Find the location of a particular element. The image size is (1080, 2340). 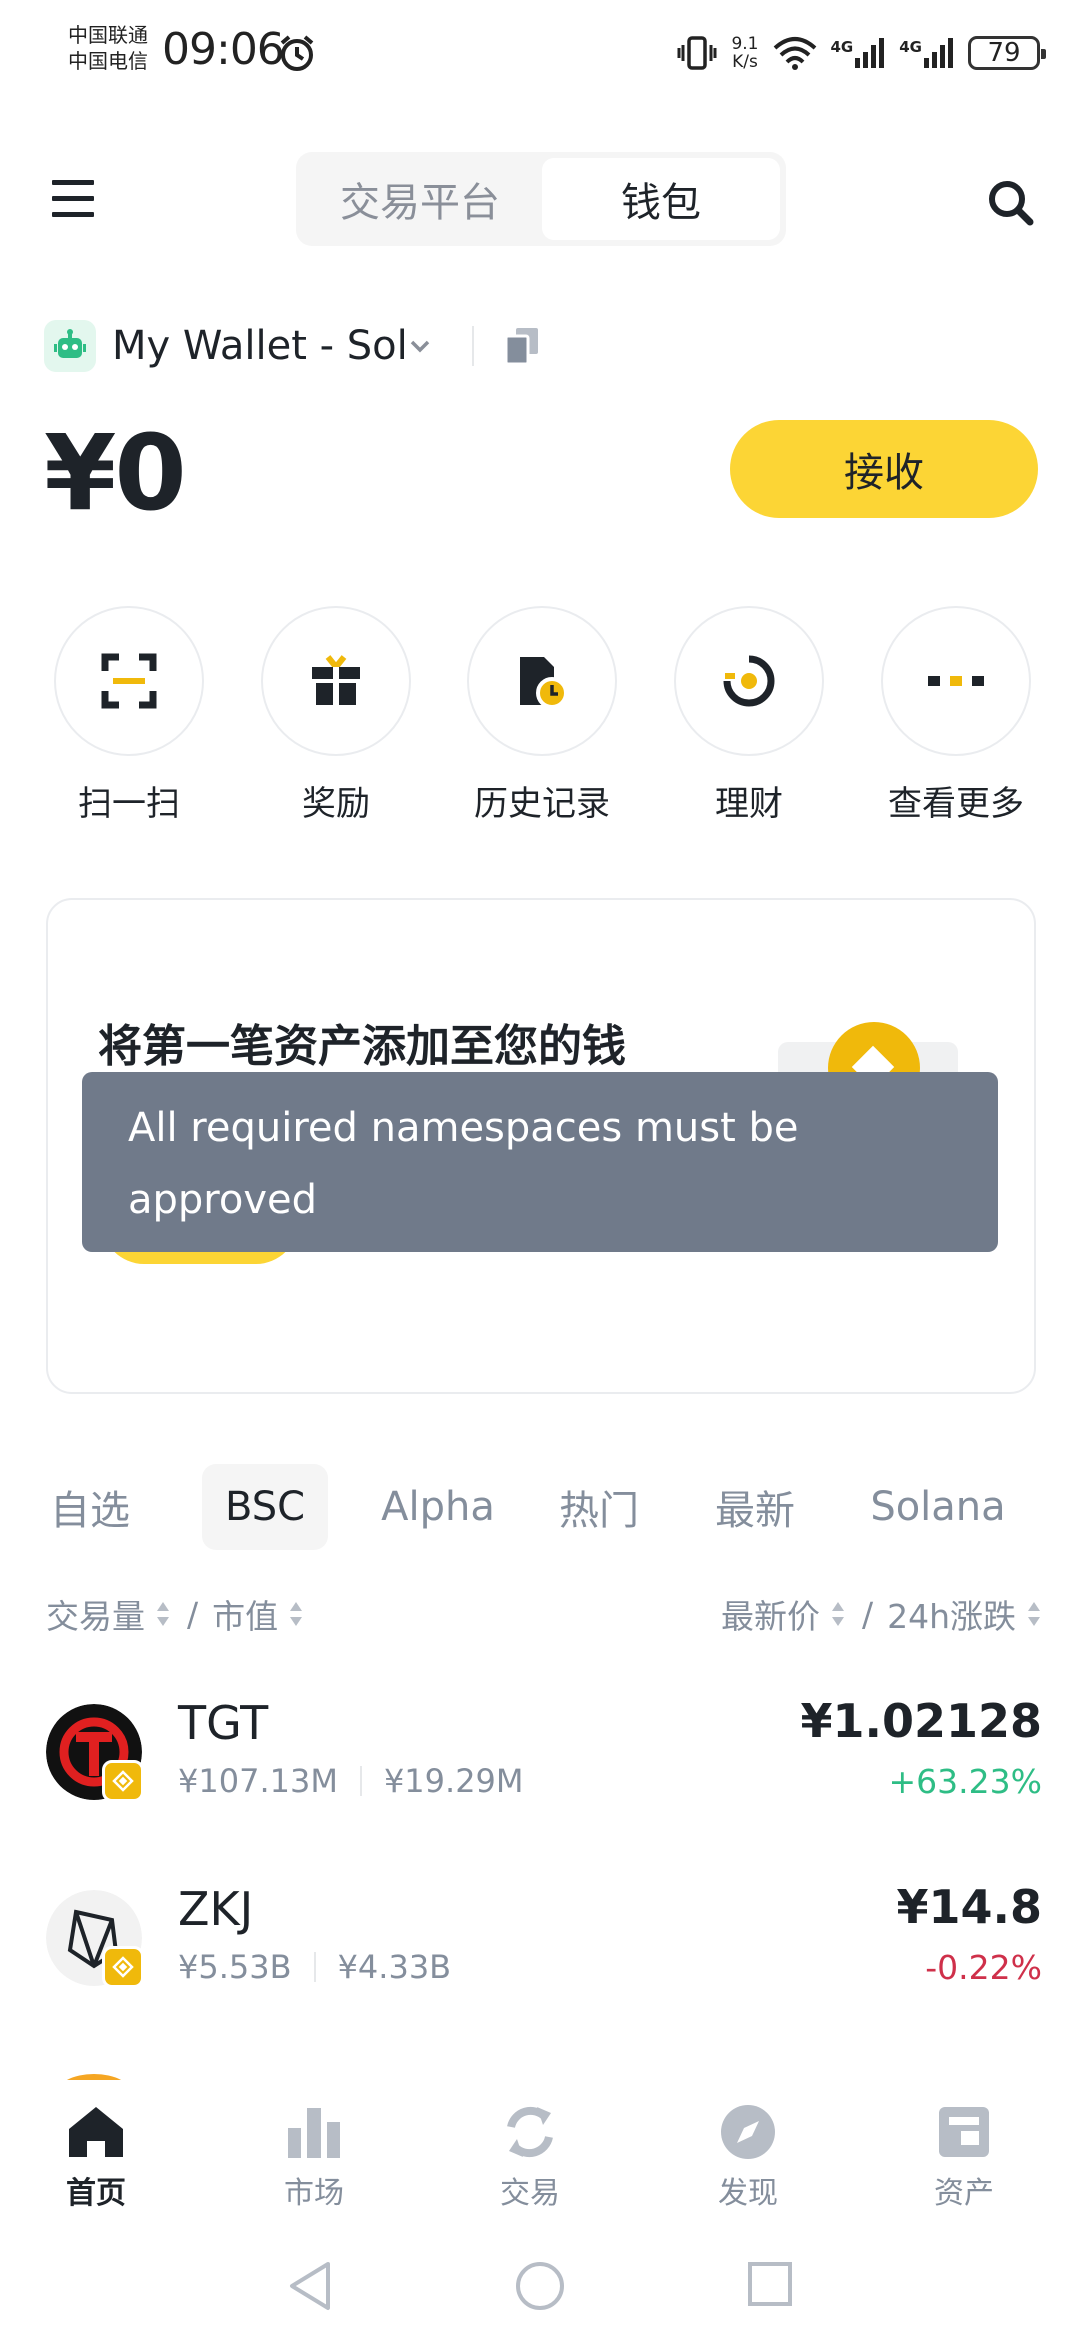

promo-title: 将第一笔资产添加至您的钱 is located at coordinates (362, 1046).